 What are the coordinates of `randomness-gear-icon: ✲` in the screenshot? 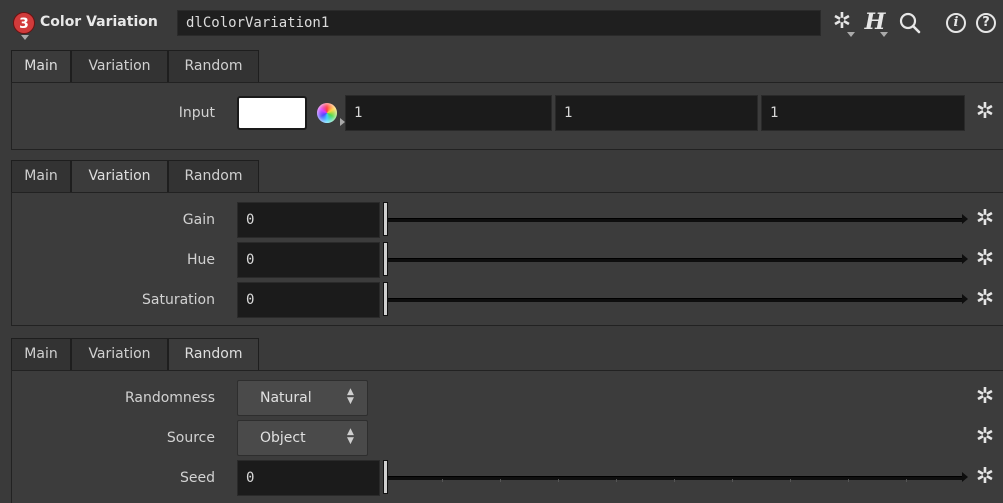 It's located at (985, 397).